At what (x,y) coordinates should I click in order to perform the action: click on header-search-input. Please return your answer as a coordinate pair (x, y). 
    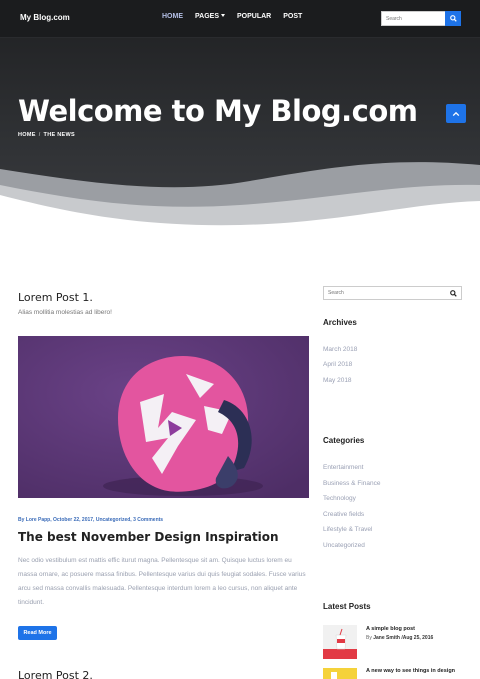
    Looking at the image, I should click on (413, 18).